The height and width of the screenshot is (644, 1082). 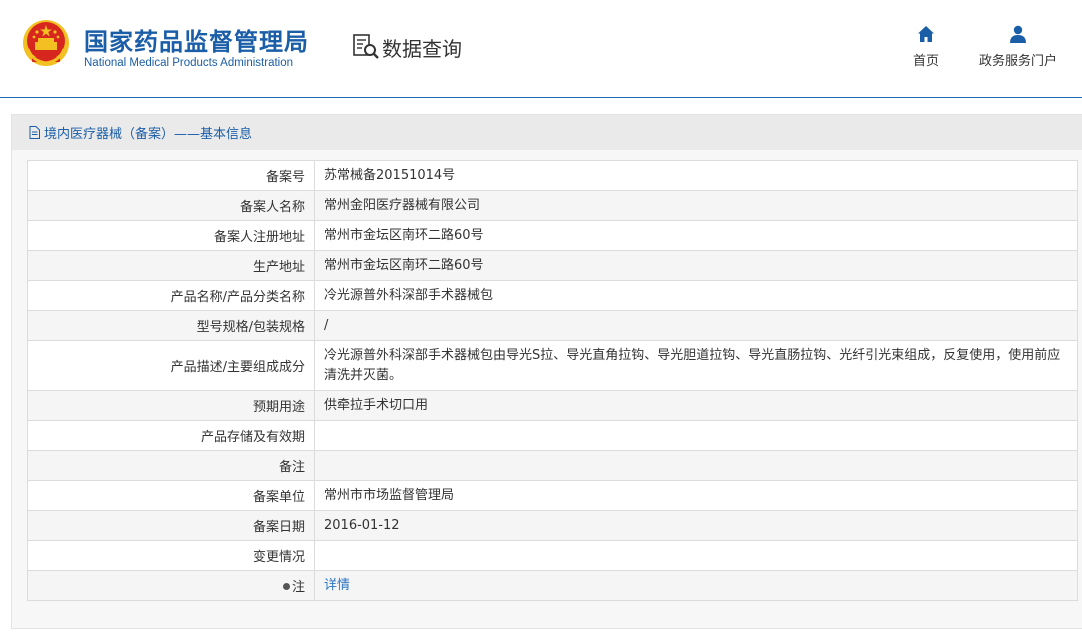 I want to click on nav-home-label: 首页, so click(x=926, y=61).